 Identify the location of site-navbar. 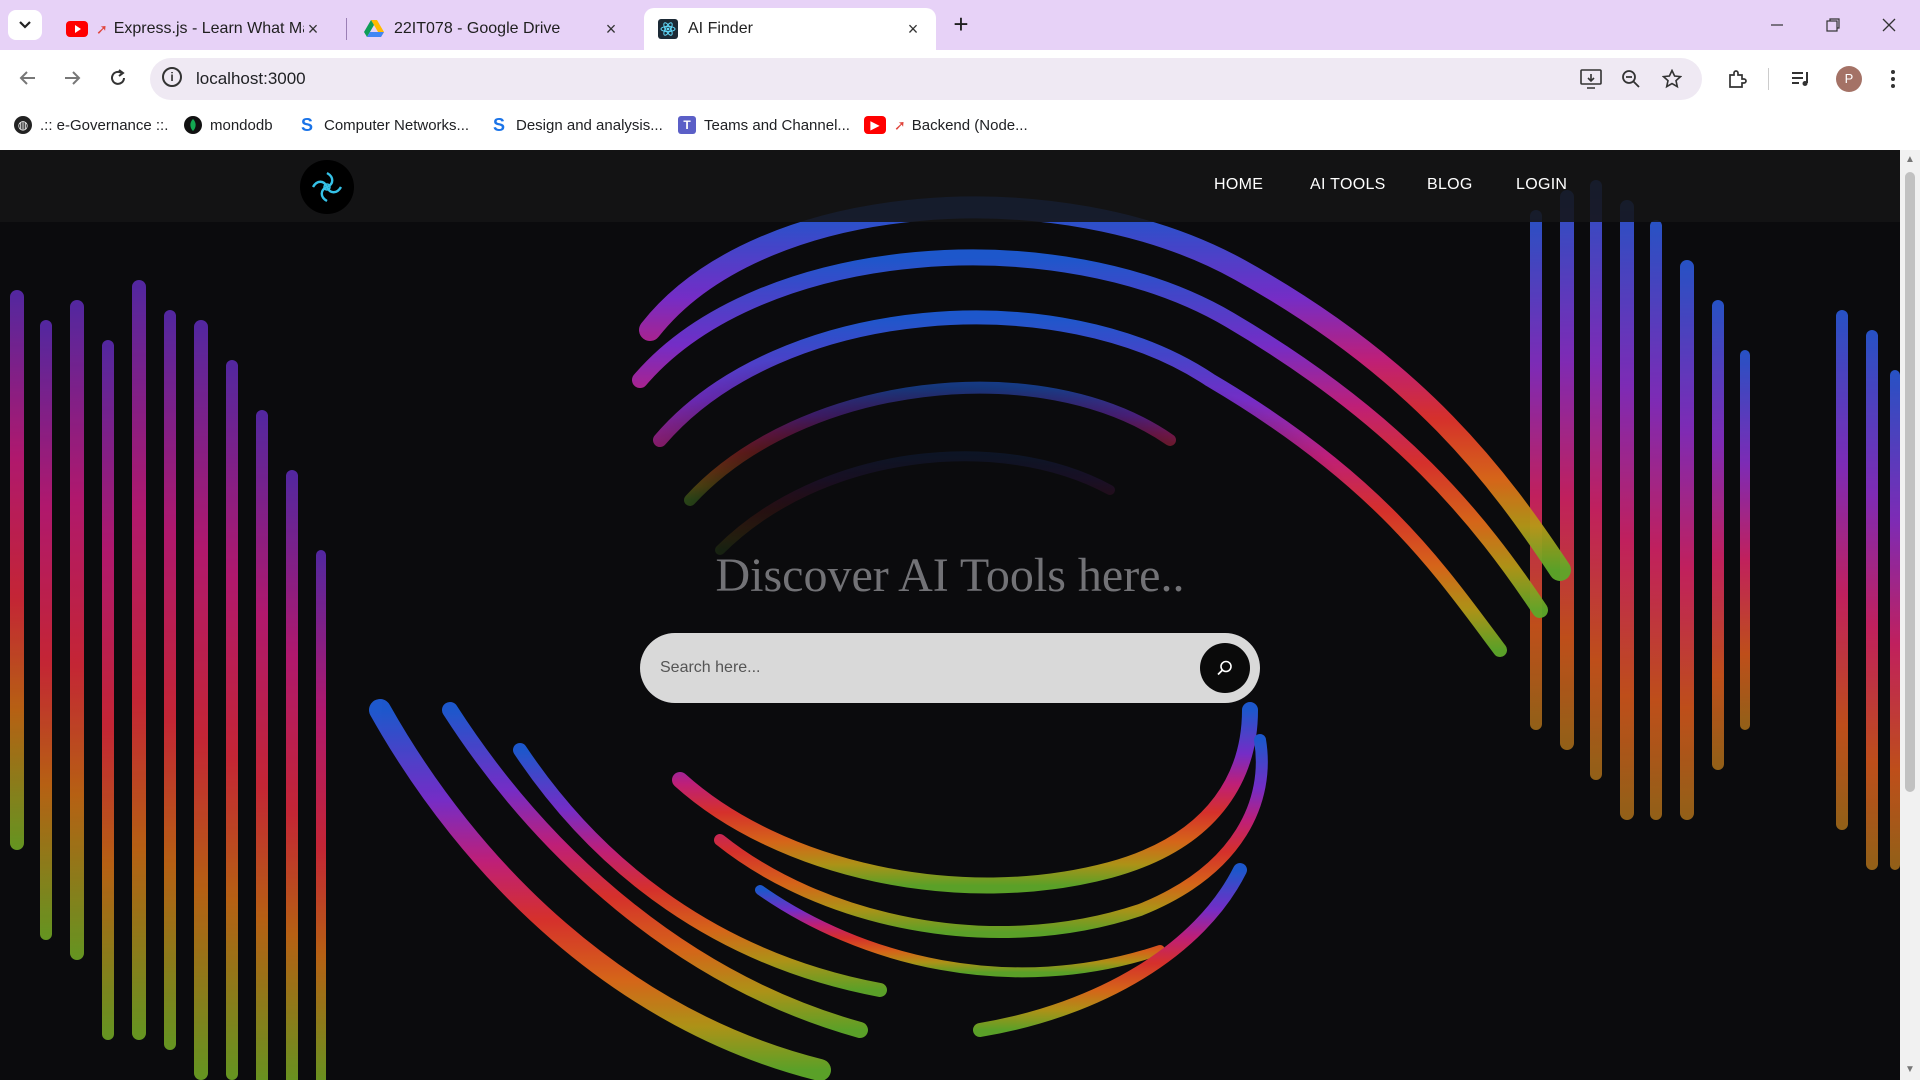
(950, 186).